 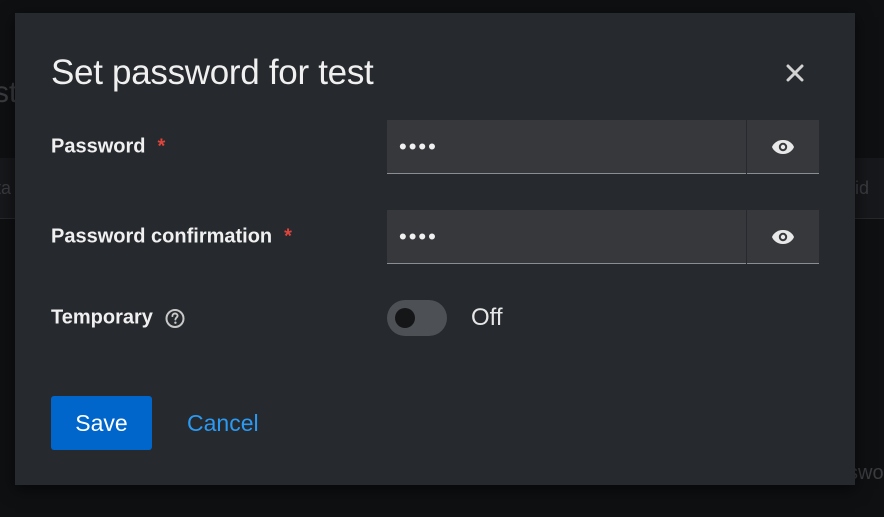 What do you see at coordinates (405, 318) in the screenshot?
I see `toggle-knob` at bounding box center [405, 318].